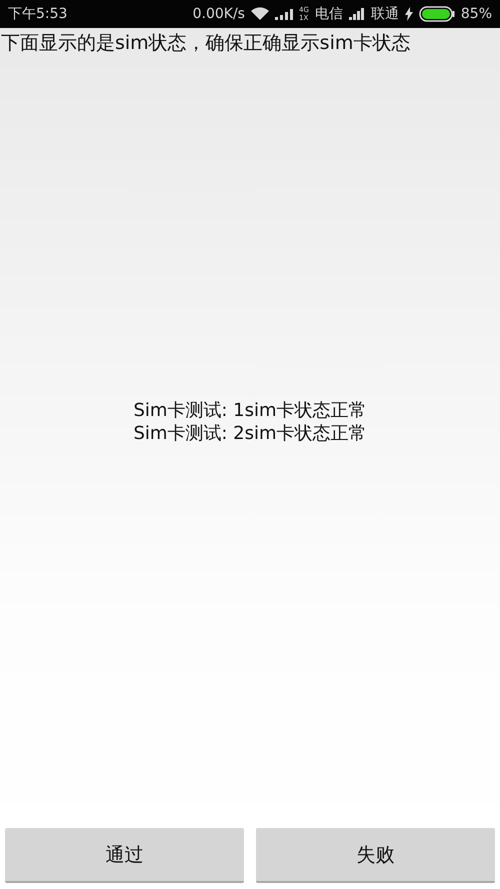 The image size is (500, 889). I want to click on network-speed: 0.00K/s, so click(218, 14).